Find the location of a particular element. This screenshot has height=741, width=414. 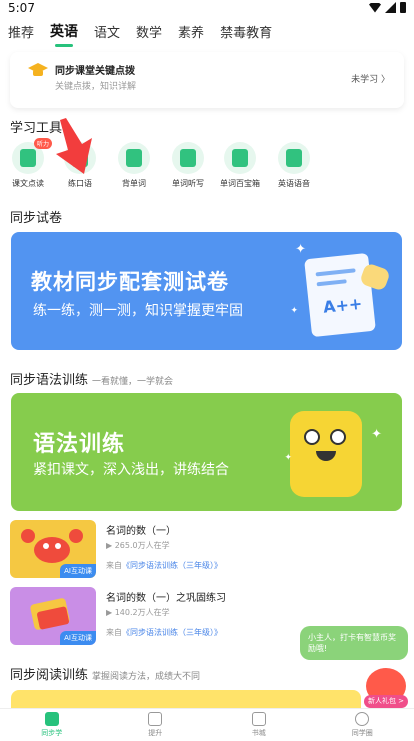

wifi-icon is located at coordinates (375, 7).